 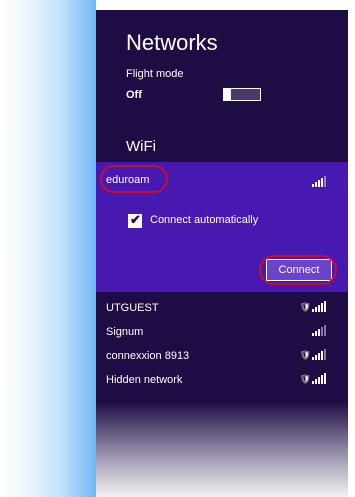 I want to click on list-item: UTGUEST 🛡, so click(x=222, y=309).